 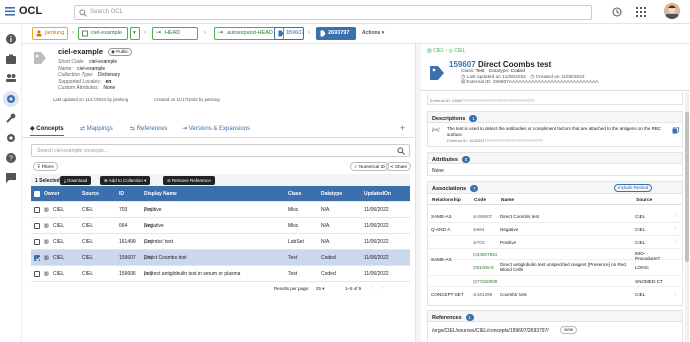 I want to click on info-icon, so click(x=11, y=39).